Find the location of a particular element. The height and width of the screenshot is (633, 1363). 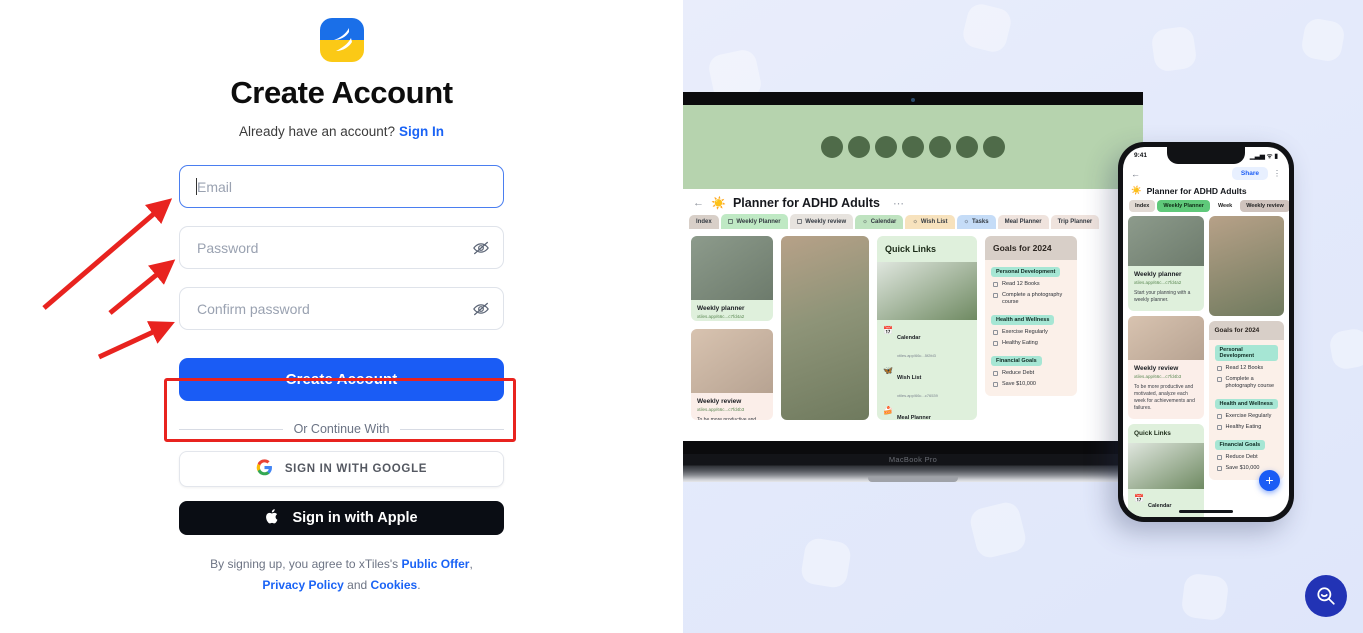

quick-link-item: 🦋 Wish List xtiles.app/66c...c76539 is located at coordinates (927, 384).